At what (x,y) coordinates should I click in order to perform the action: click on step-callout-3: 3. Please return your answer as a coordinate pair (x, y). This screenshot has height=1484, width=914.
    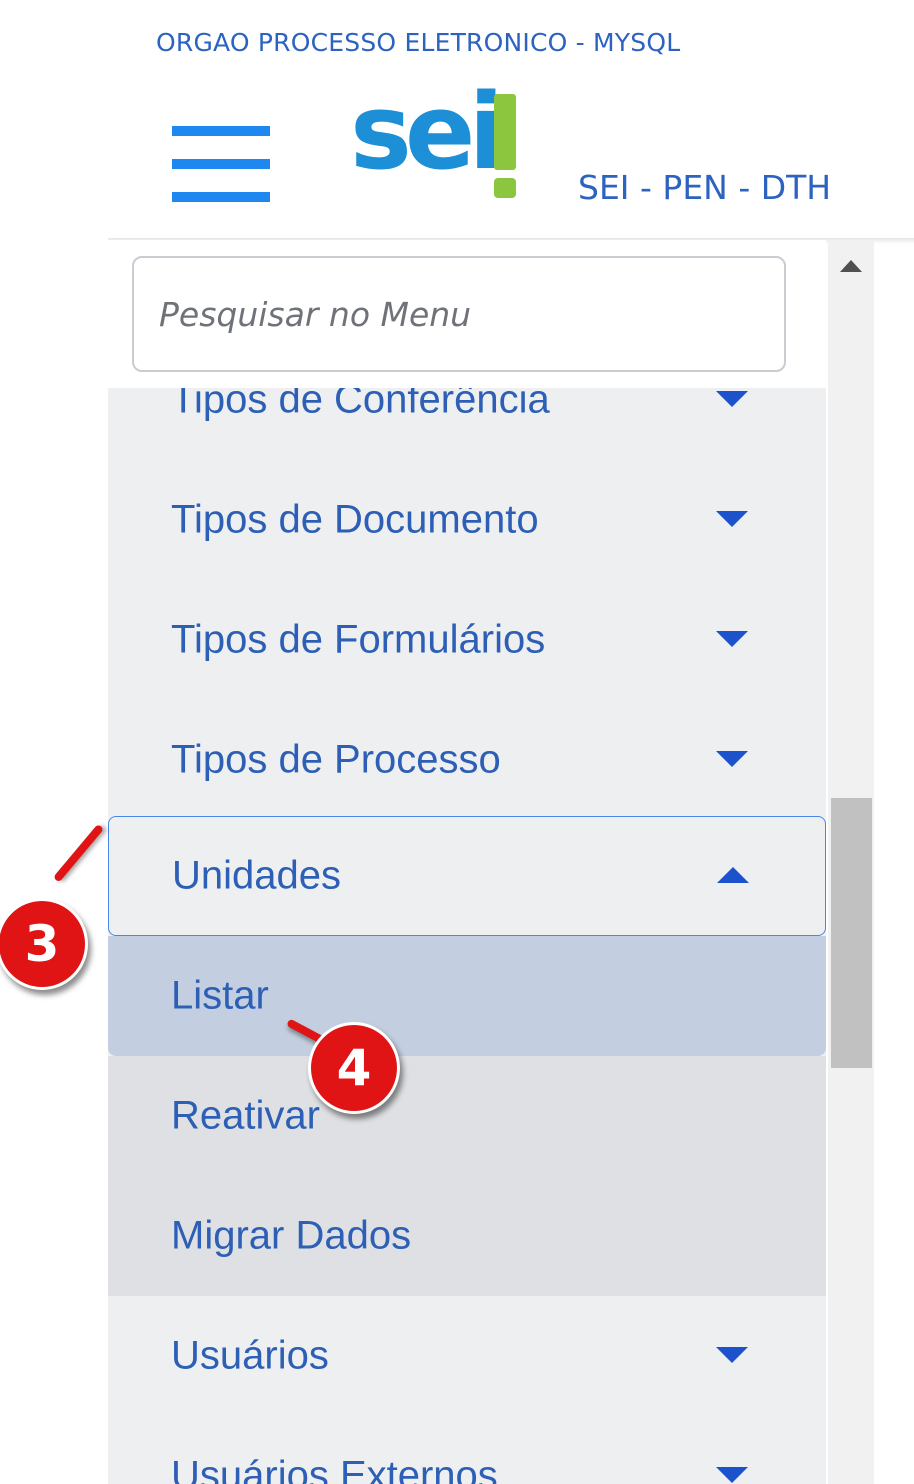
    Looking at the image, I should click on (52, 906).